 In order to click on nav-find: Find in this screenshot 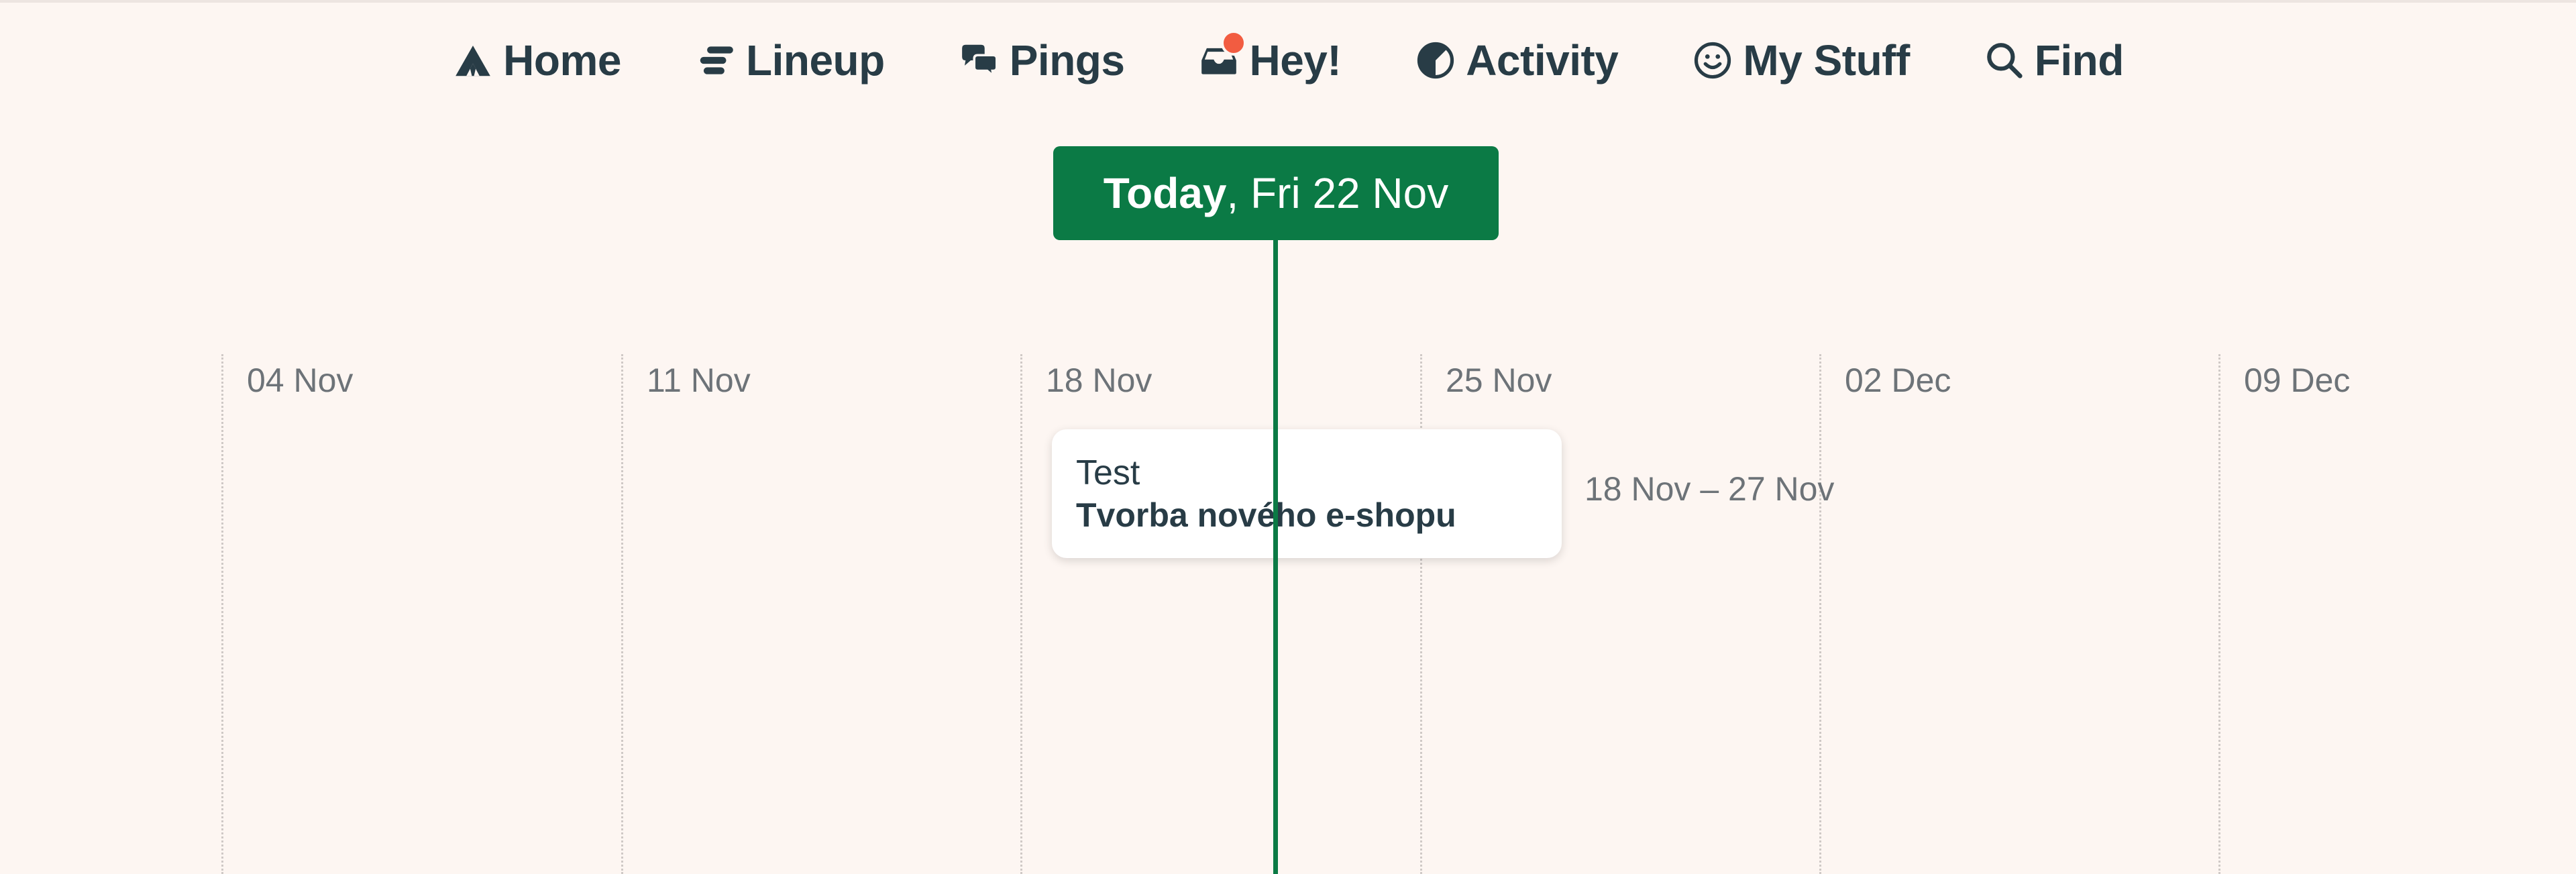, I will do `click(2054, 60)`.